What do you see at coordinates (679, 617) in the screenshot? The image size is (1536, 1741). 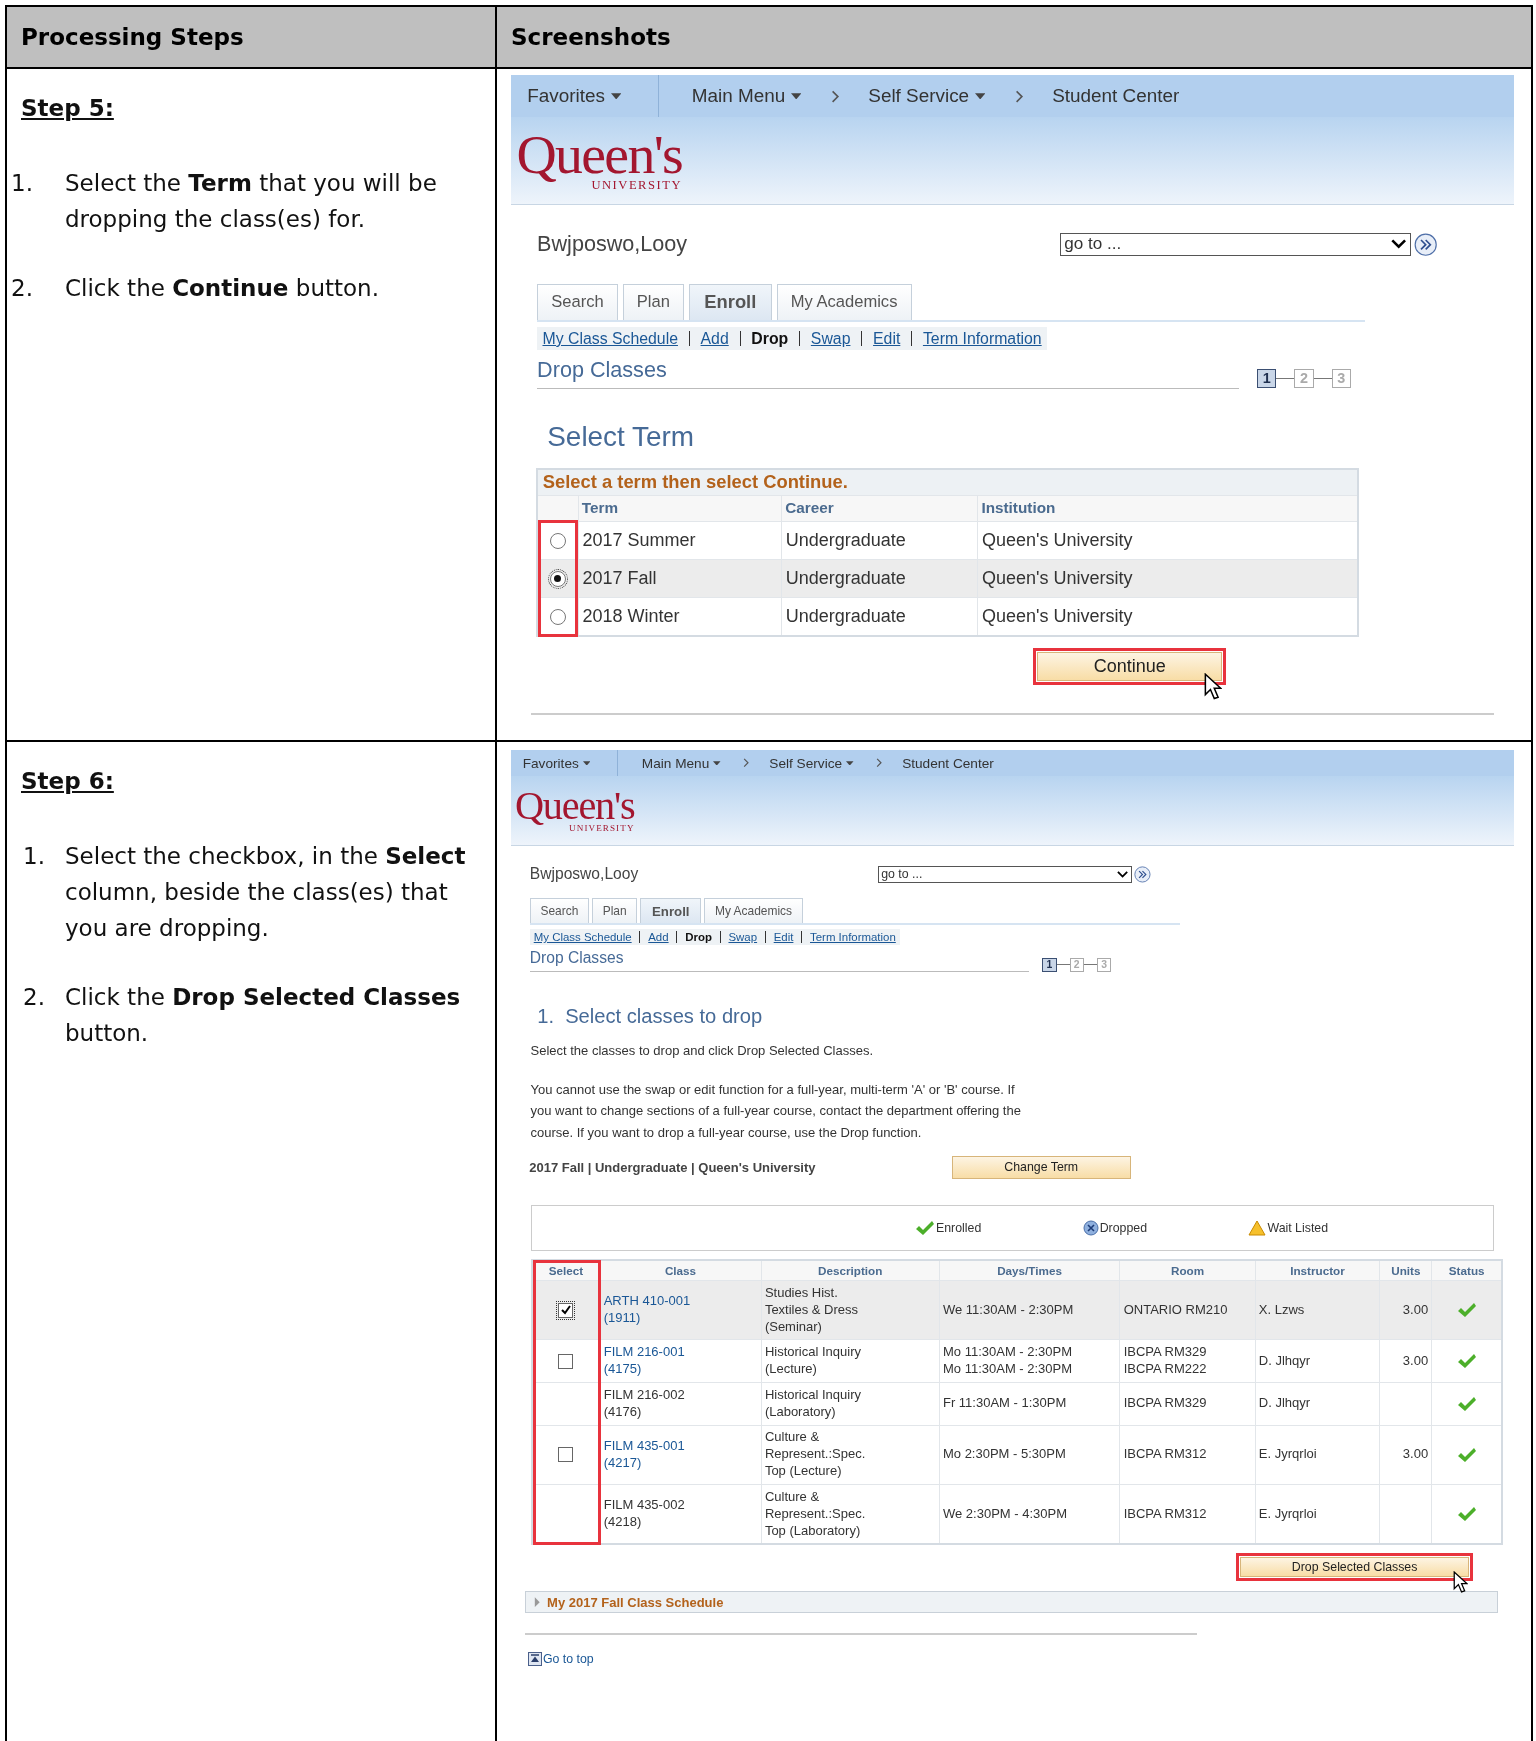 I see `table-cell: 2018 Winter` at bounding box center [679, 617].